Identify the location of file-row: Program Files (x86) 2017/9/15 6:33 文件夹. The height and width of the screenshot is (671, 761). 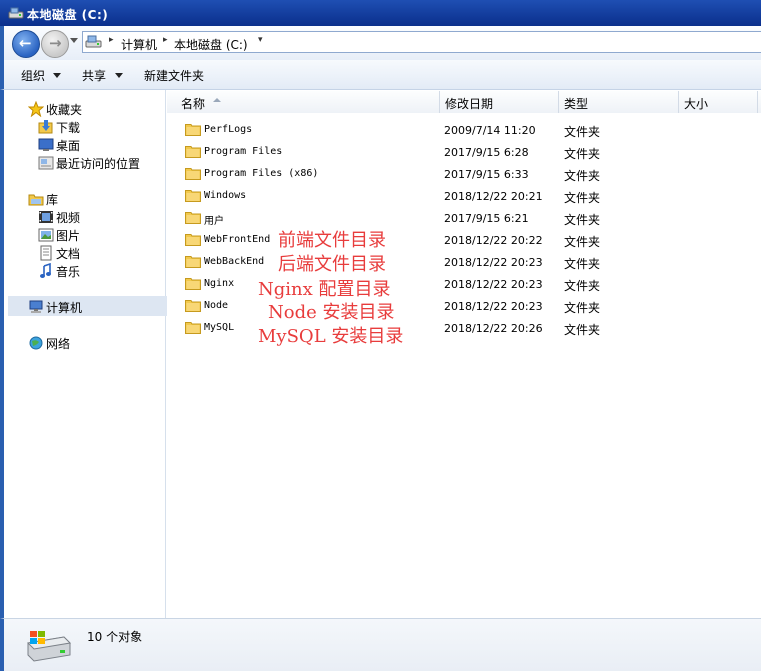
(464, 174).